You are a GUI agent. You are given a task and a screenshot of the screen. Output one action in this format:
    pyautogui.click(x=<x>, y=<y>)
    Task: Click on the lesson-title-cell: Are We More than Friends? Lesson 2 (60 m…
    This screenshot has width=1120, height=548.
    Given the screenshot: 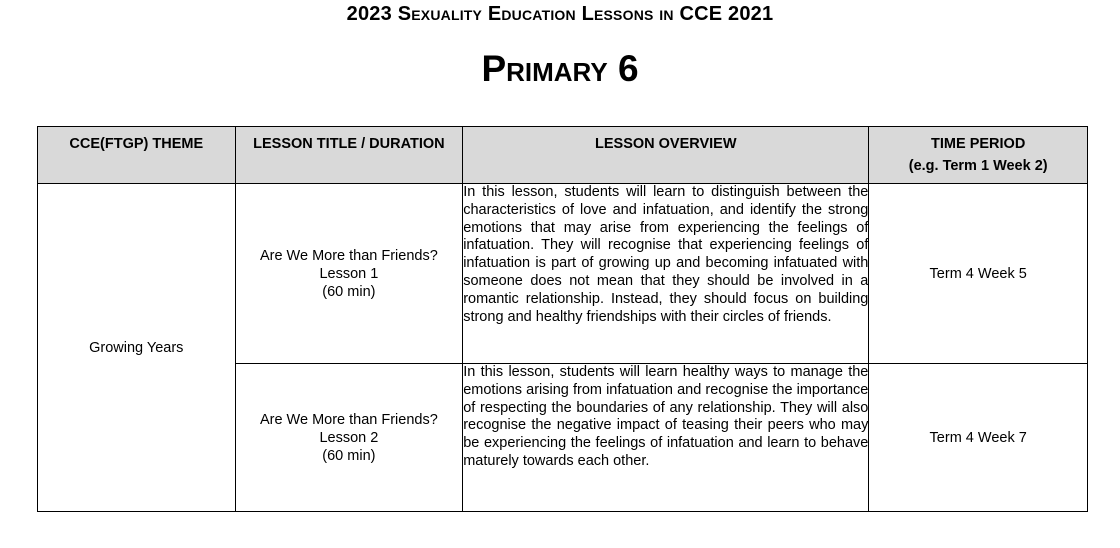 What is the action you would take?
    pyautogui.click(x=349, y=437)
    